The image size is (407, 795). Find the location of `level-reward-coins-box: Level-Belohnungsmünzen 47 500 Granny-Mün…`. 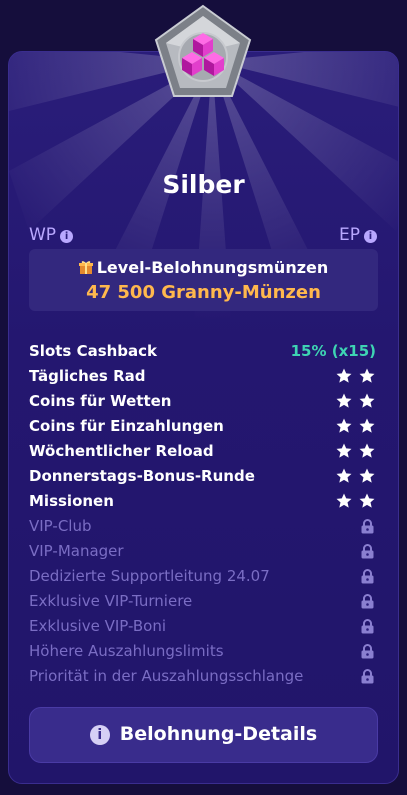

level-reward-coins-box: Level-Belohnungsmünzen 47 500 Granny-Mün… is located at coordinates (203, 280).